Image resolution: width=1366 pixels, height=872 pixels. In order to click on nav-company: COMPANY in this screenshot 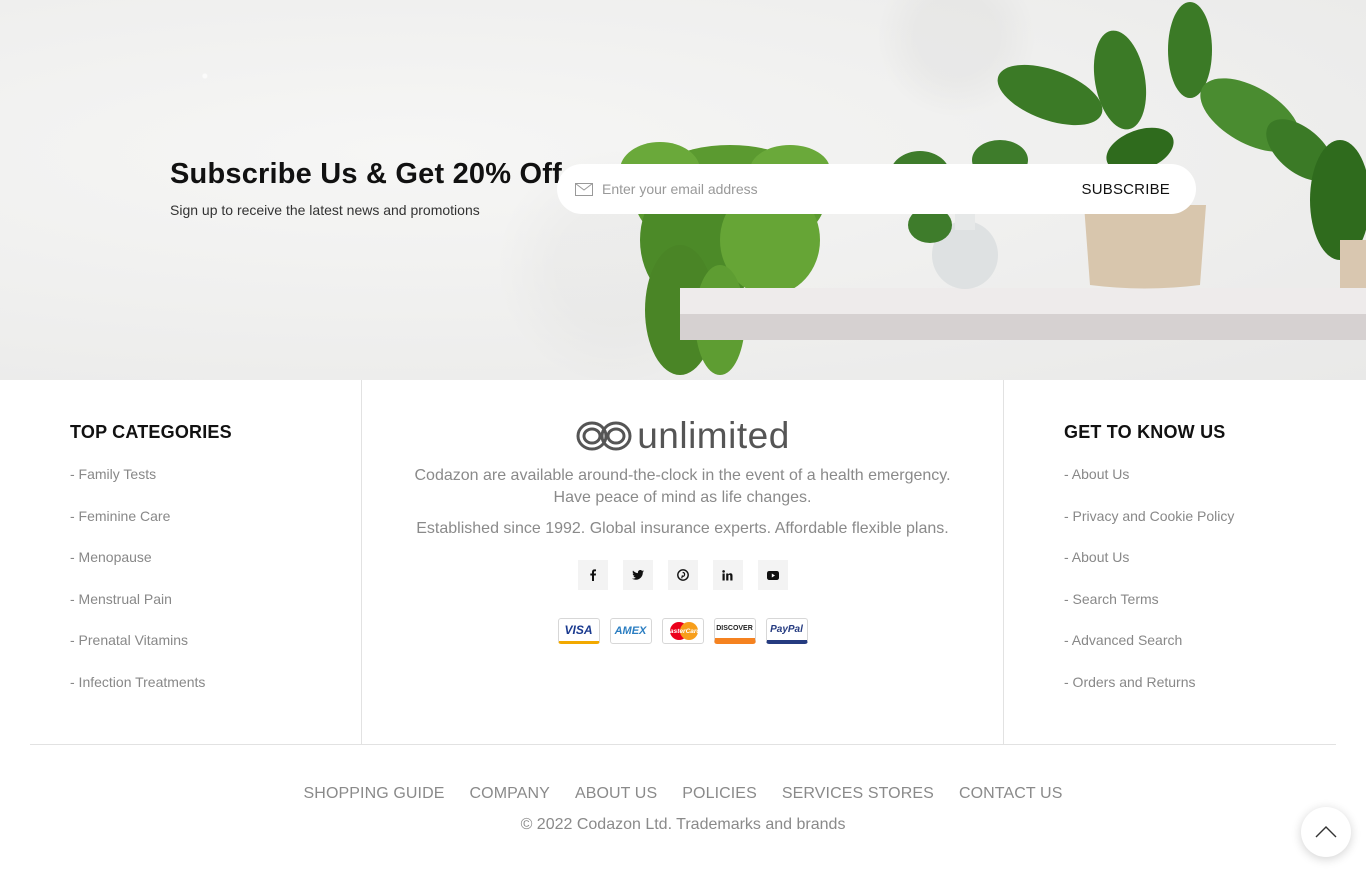, I will do `click(510, 794)`.